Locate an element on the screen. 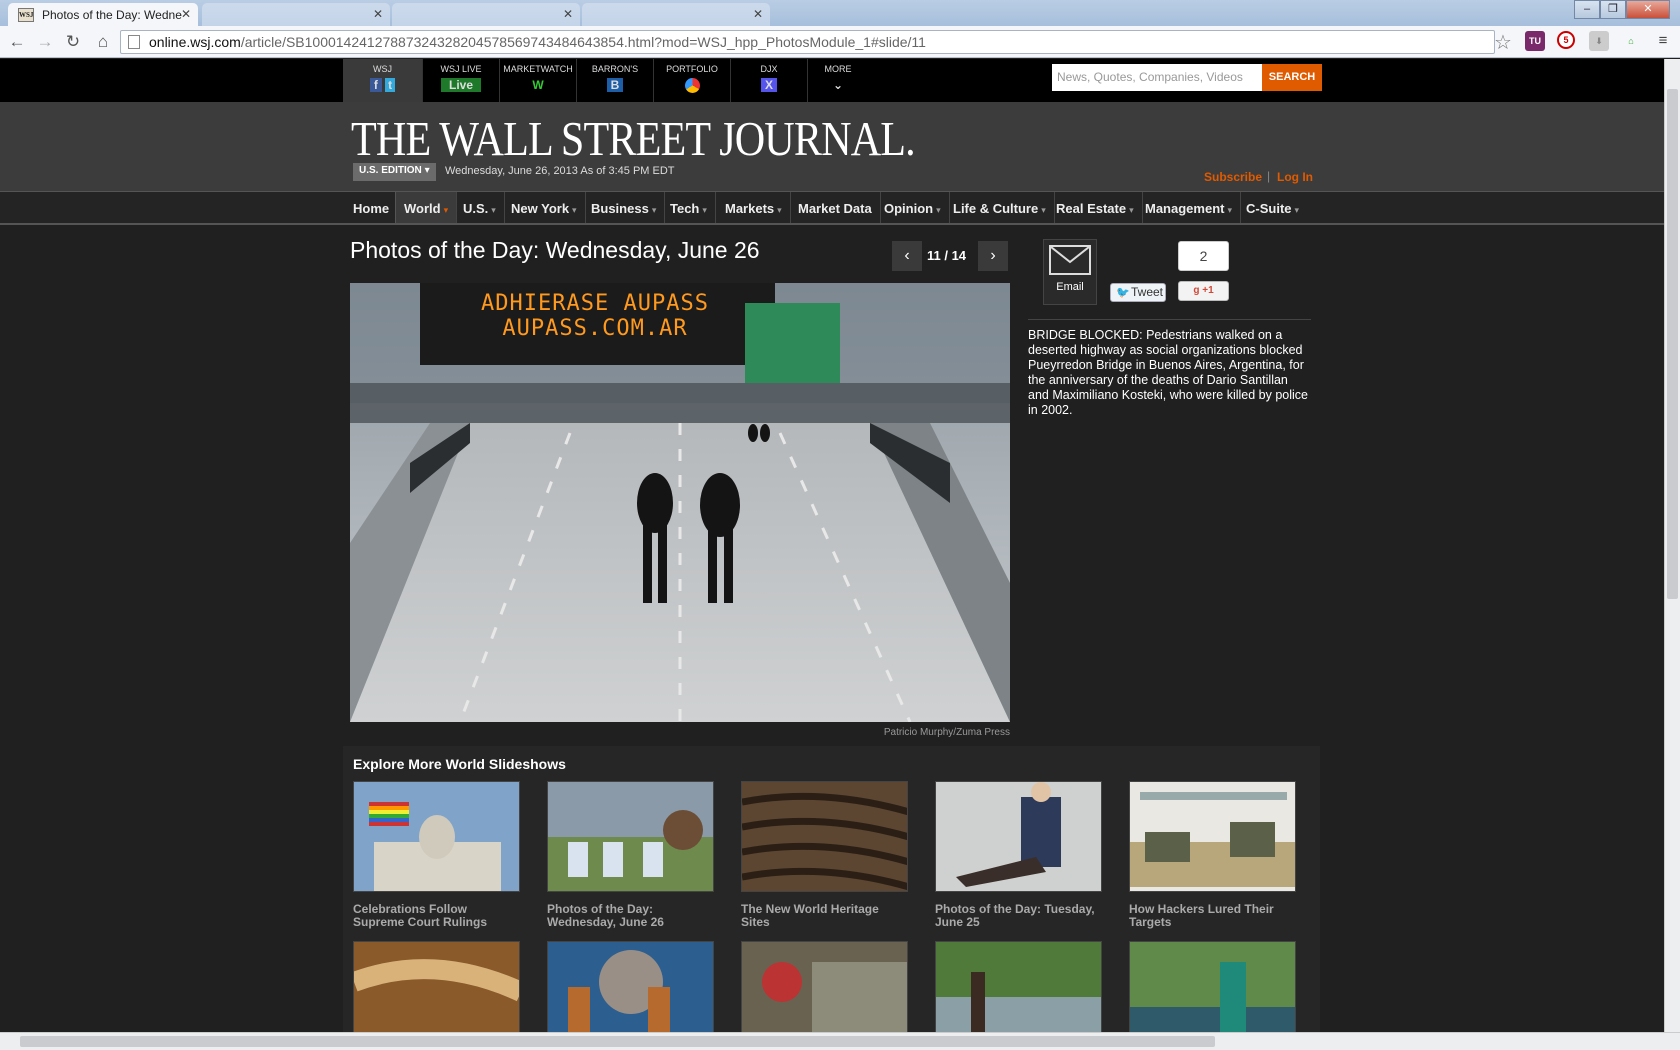 The image size is (1680, 1050). tweet-label: Tweet is located at coordinates (1147, 292).